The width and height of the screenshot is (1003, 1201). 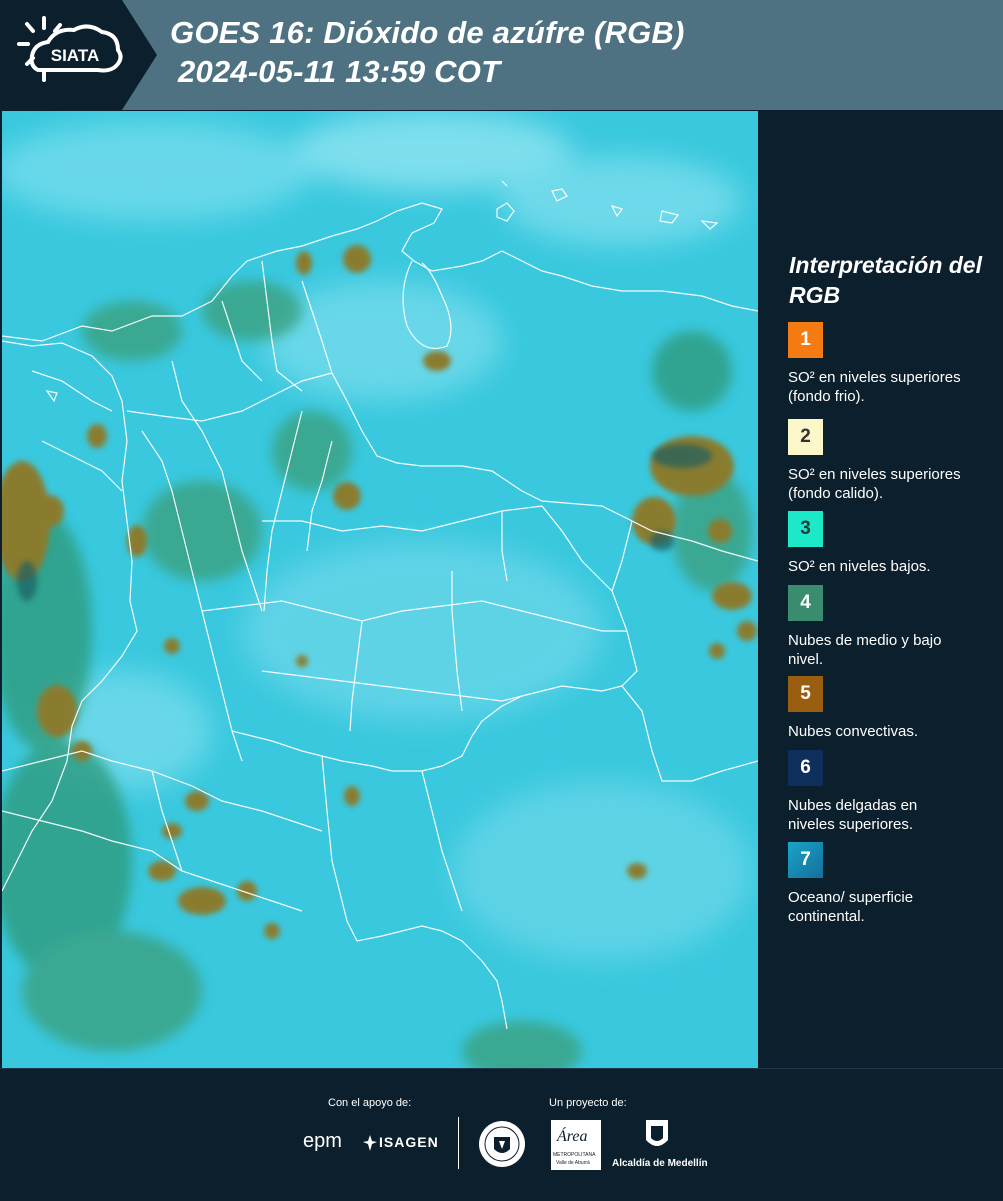 I want to click on timestamp: 2024-05-11 13:59 COT, so click(x=339, y=71).